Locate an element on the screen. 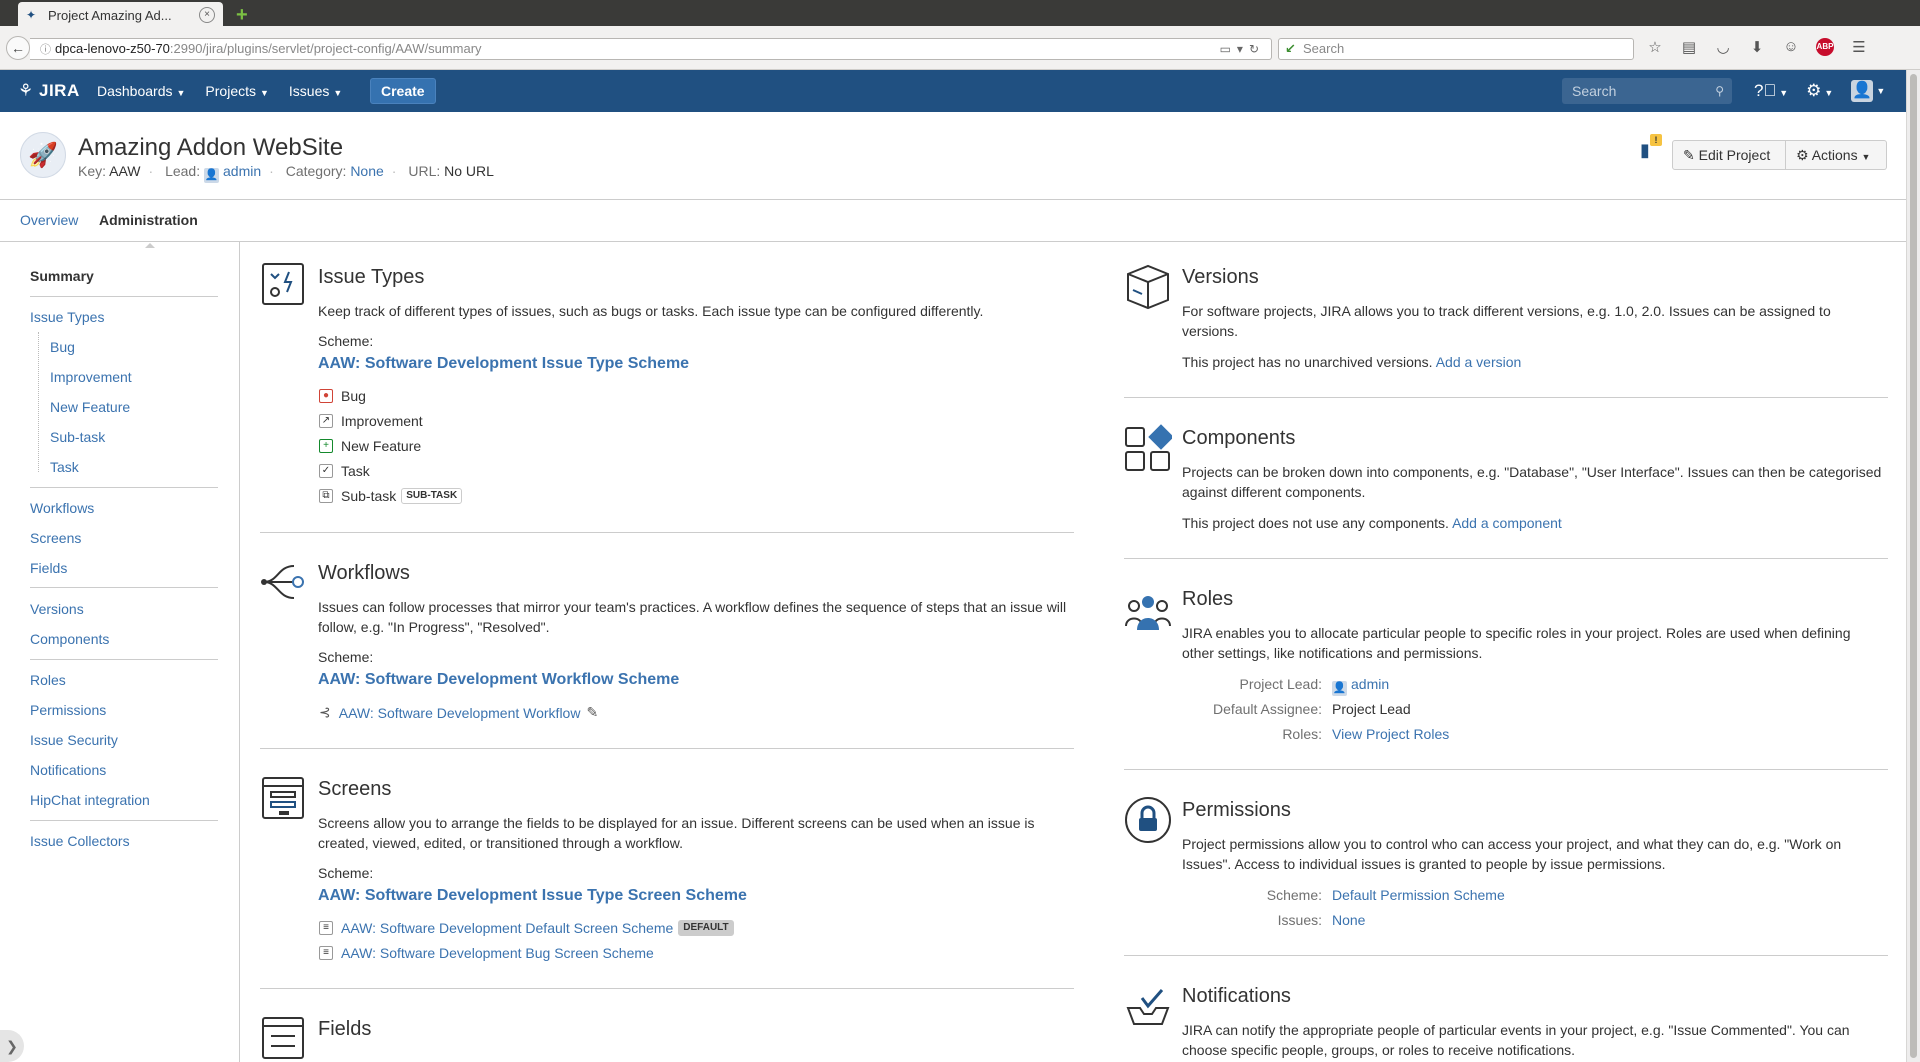 The height and width of the screenshot is (1062, 1920). chat-icon: ☺ is located at coordinates (1791, 47).